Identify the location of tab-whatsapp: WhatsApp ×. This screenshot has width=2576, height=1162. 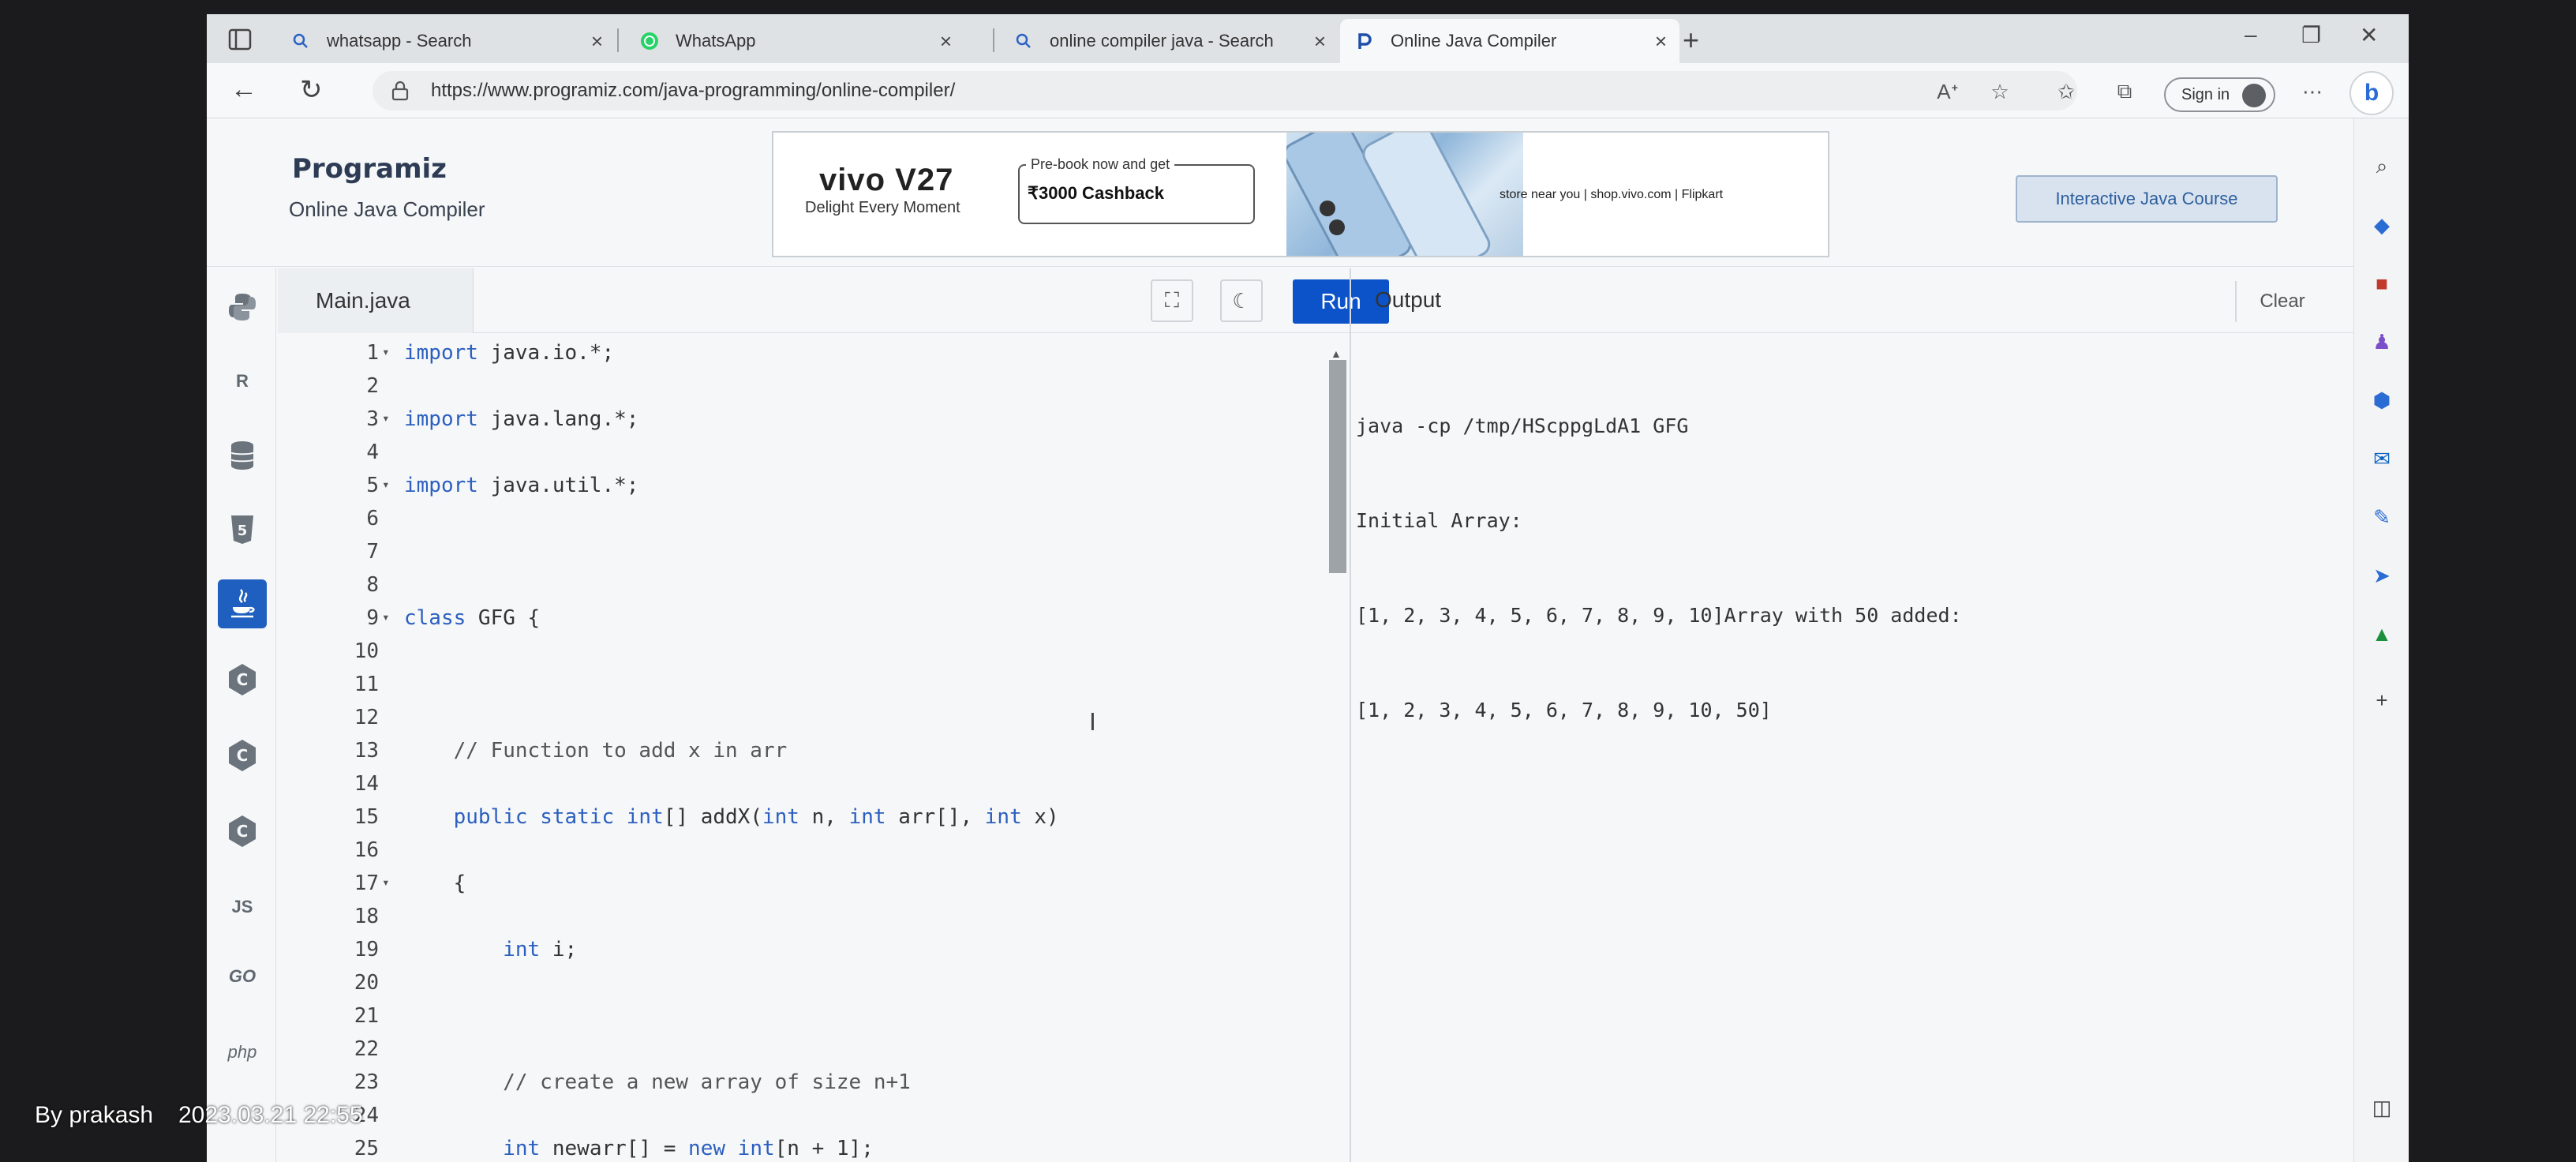
(794, 41).